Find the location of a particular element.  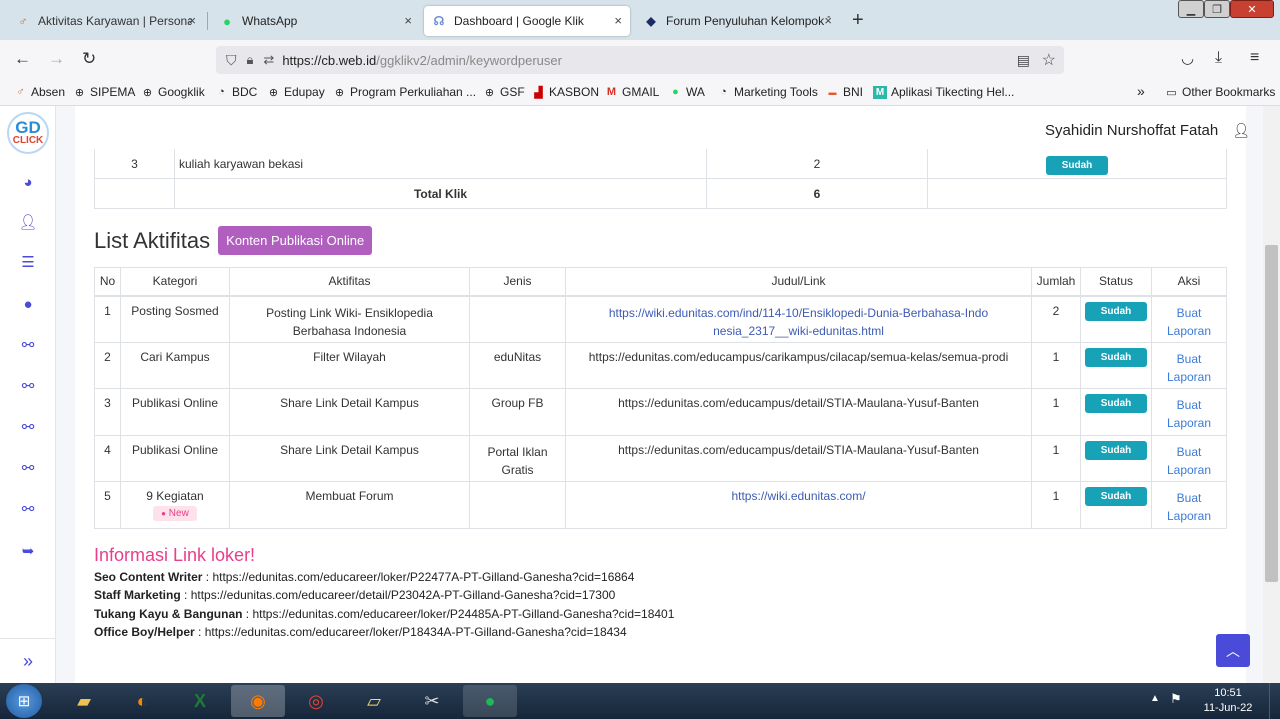

user-icon: 👤︎ is located at coordinates (28, 222).